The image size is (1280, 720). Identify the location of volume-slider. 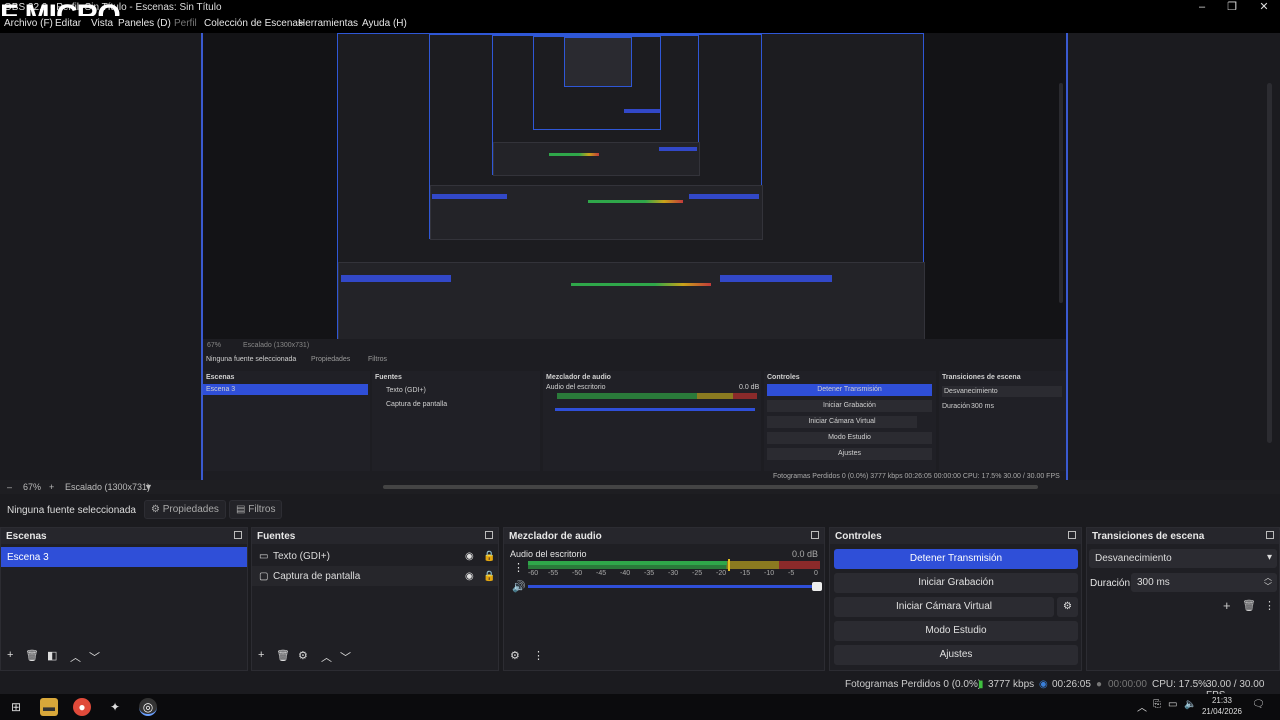
(675, 586).